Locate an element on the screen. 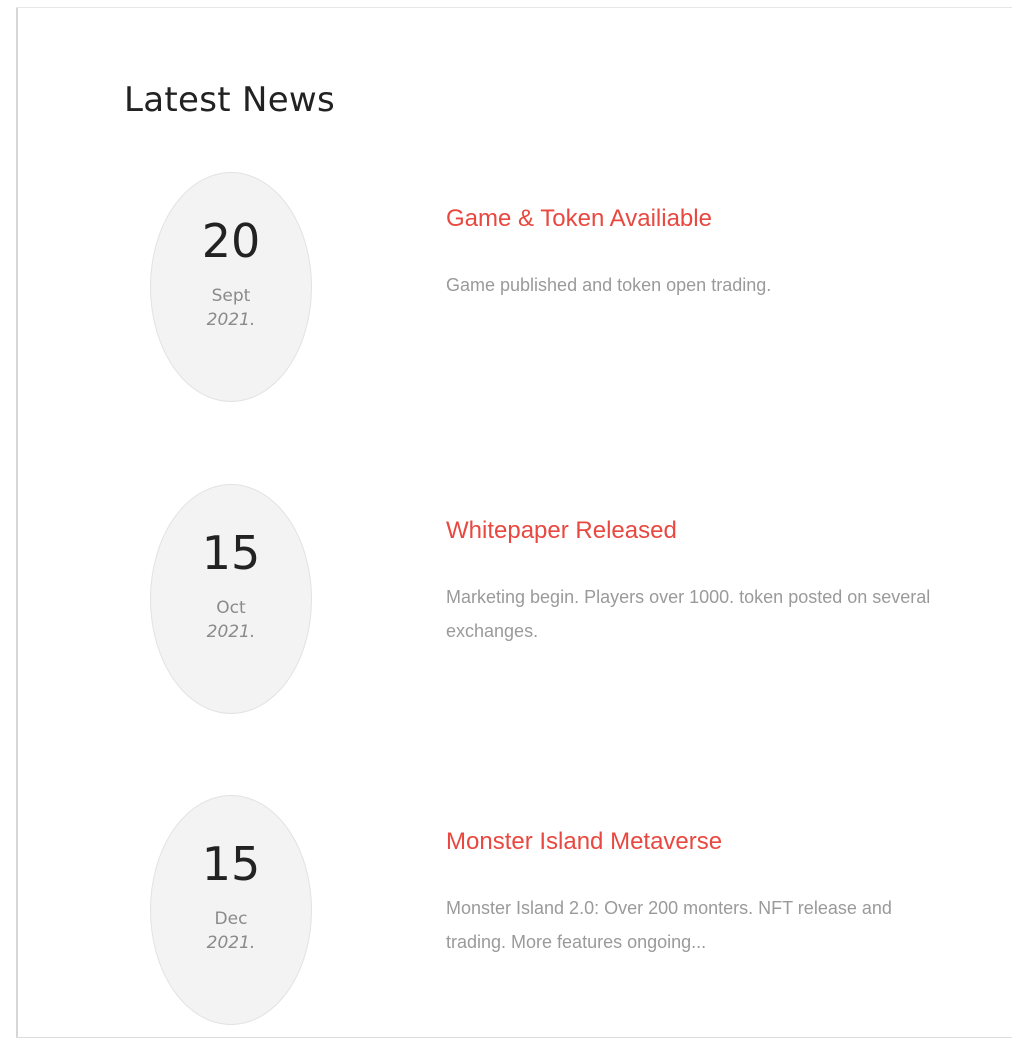  date-month: Sept is located at coordinates (231, 296).